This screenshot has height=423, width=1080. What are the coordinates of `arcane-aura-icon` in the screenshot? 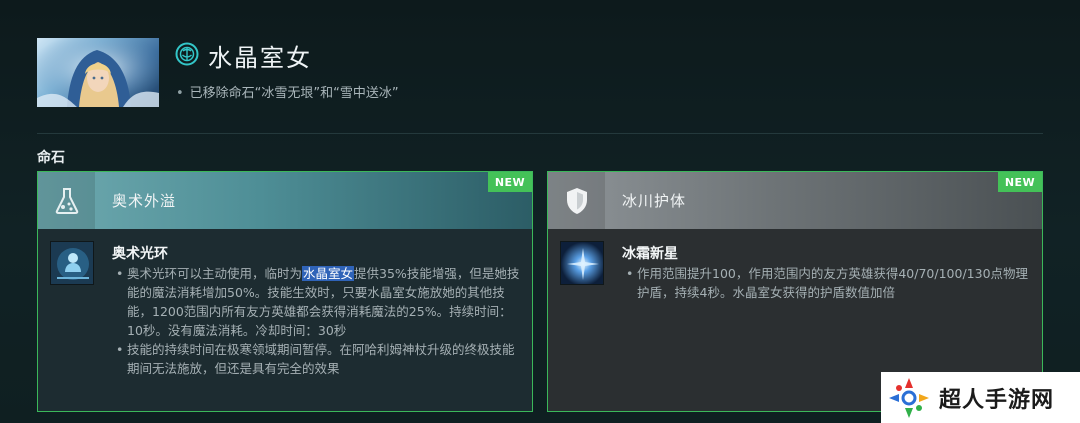 It's located at (72, 263).